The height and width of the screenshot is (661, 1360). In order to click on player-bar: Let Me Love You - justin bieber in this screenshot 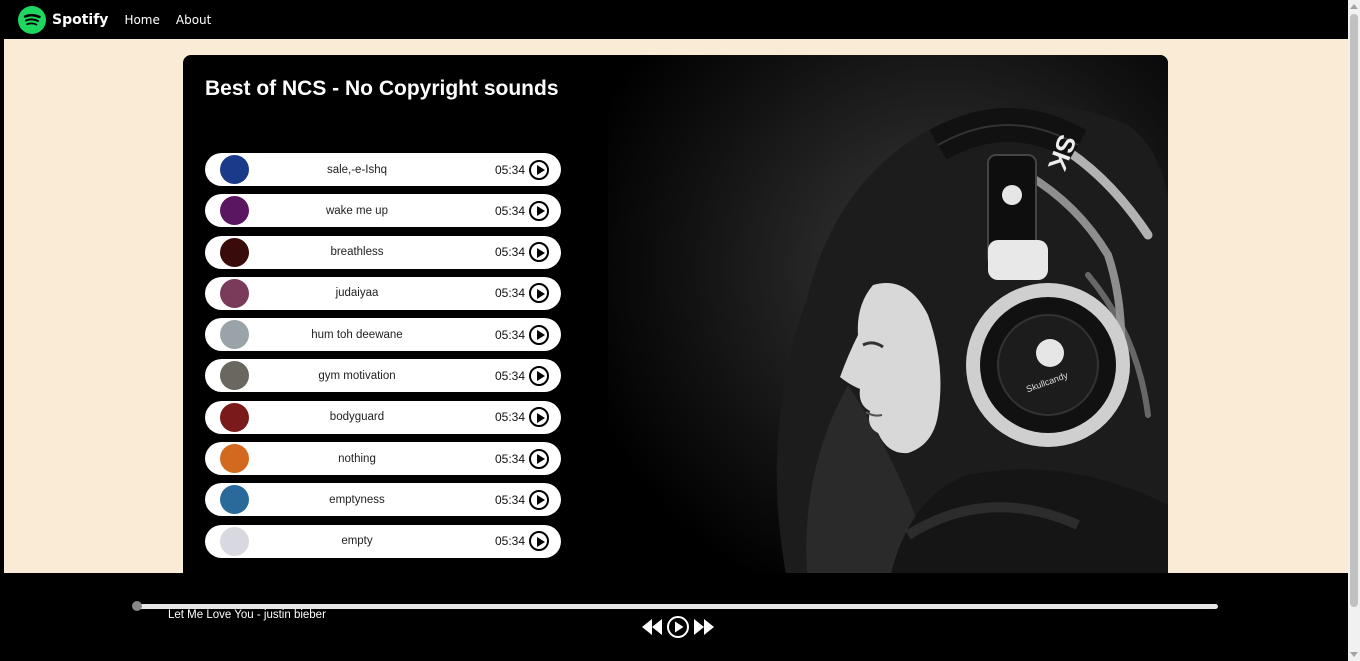, I will do `click(676, 617)`.